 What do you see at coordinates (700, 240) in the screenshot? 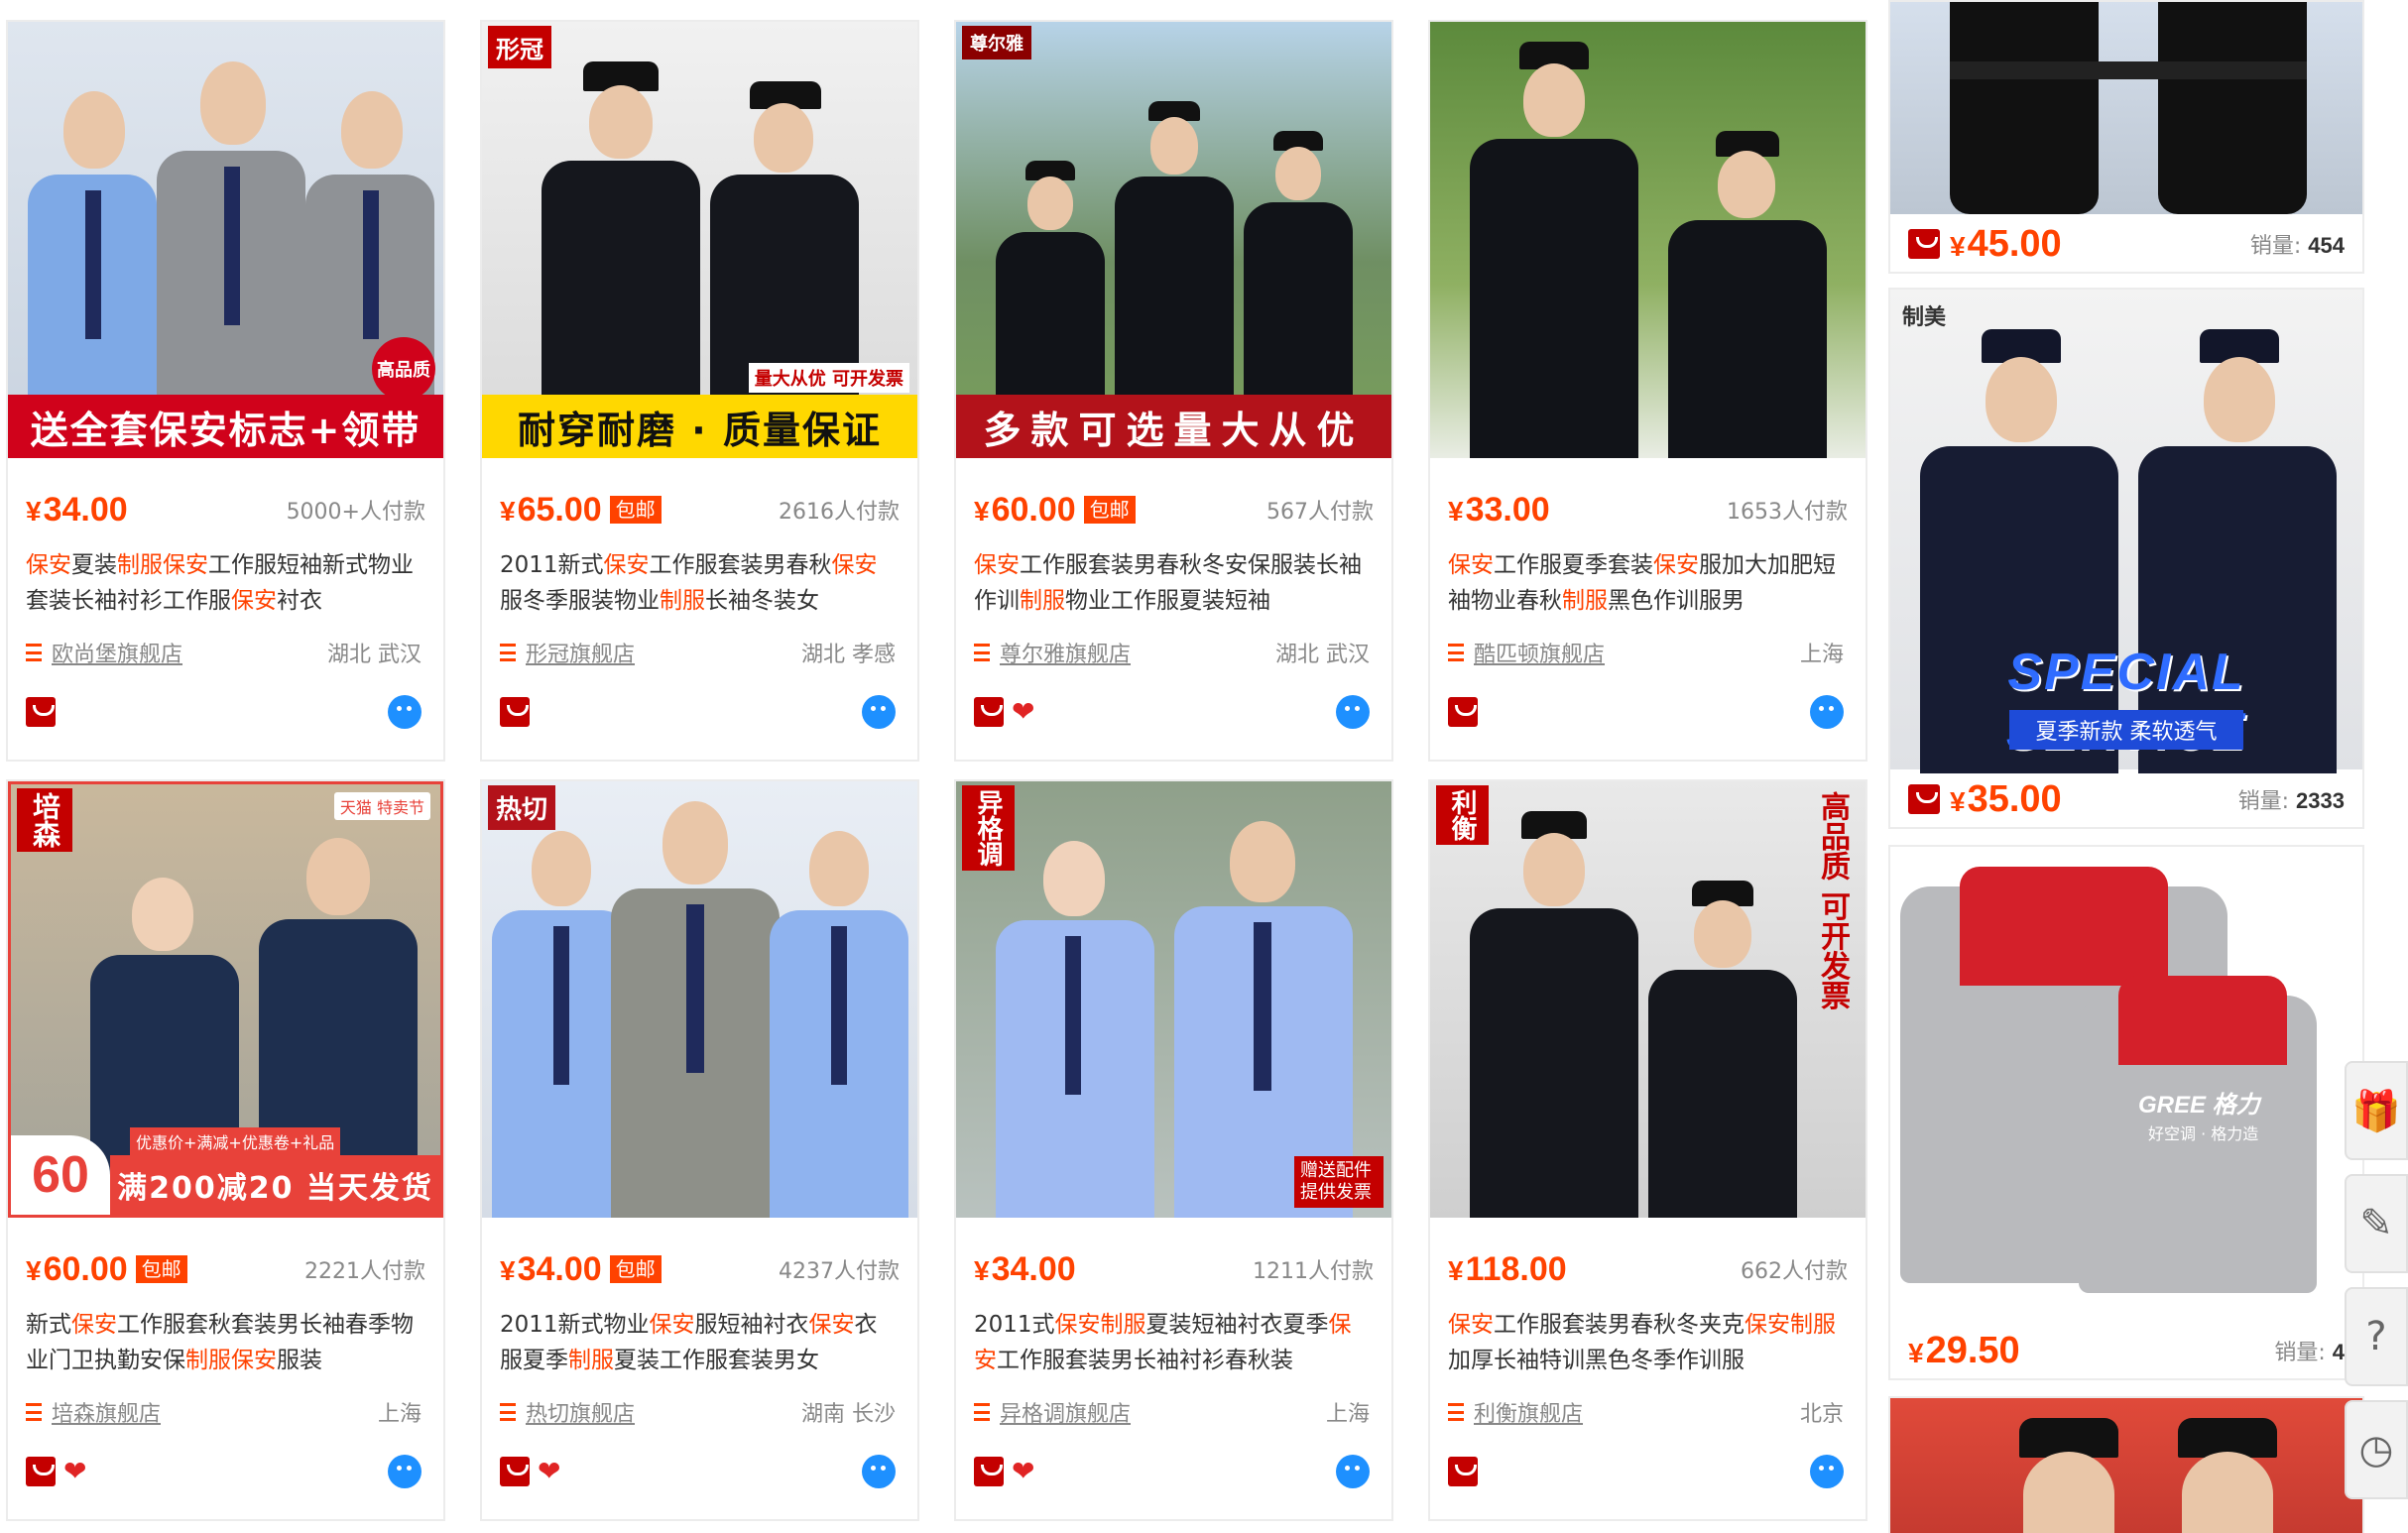
I see `product-image: 形冠 量大从优 可开发票 耐穿耐磨 · 质量保证` at bounding box center [700, 240].